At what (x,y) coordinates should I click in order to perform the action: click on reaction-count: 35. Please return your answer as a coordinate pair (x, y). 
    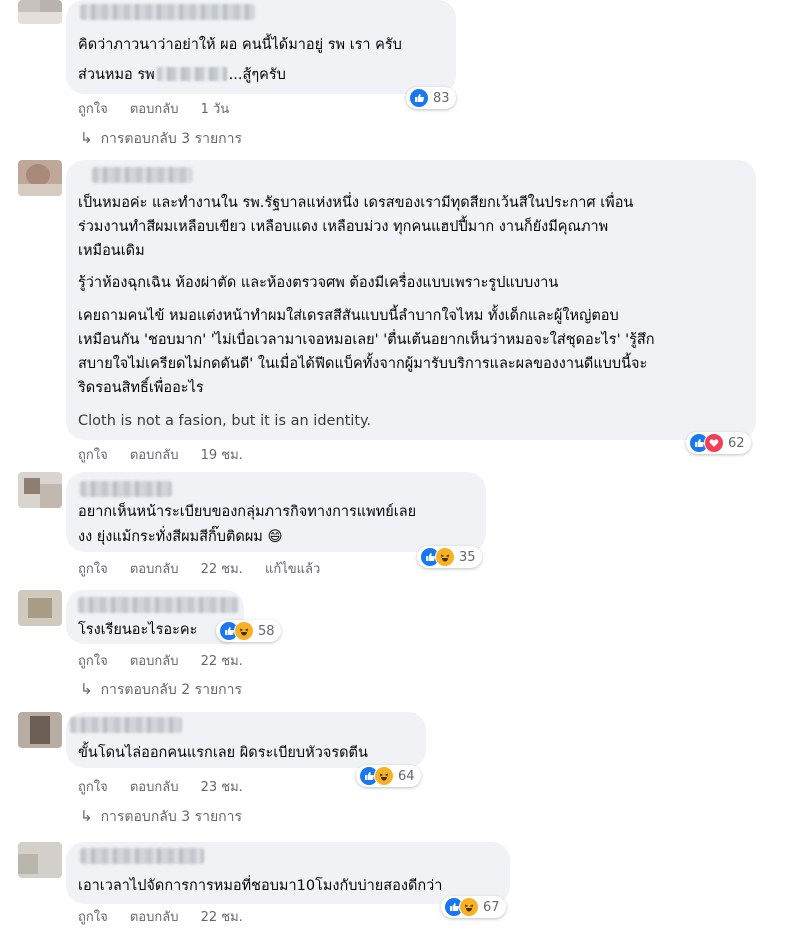
    Looking at the image, I should click on (467, 557).